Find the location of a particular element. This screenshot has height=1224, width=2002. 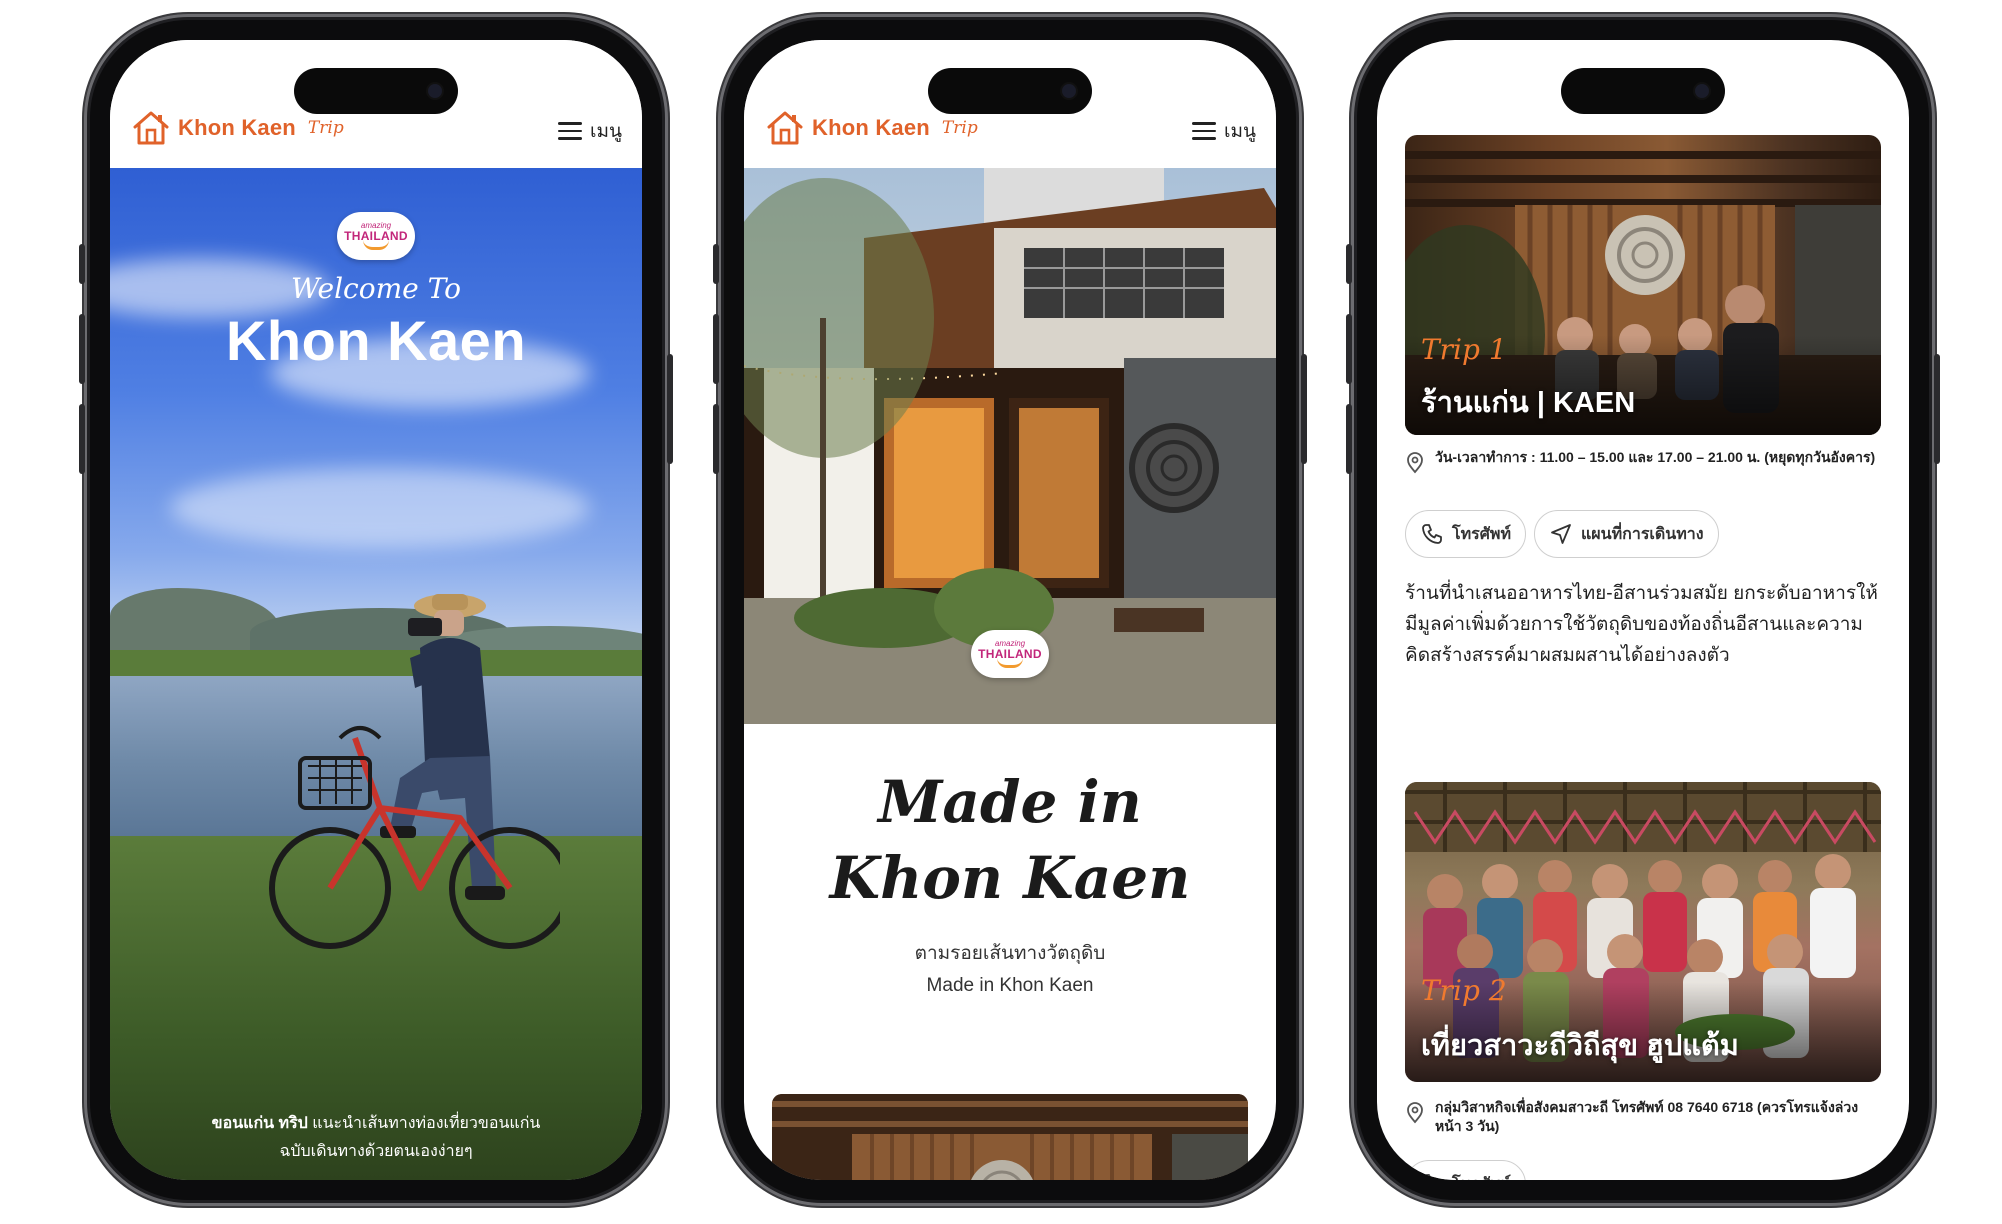

footer-line1: แนะนำเส้นทางท่องเที่ยวขอนแก่น is located at coordinates (424, 1123).